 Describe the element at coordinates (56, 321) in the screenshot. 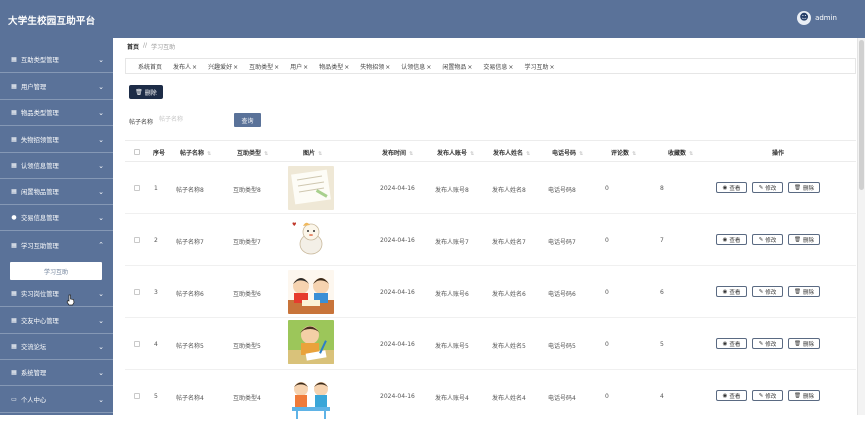

I see `sidebar-item-friends: ▦ 交友中心管理 ⌄` at that location.